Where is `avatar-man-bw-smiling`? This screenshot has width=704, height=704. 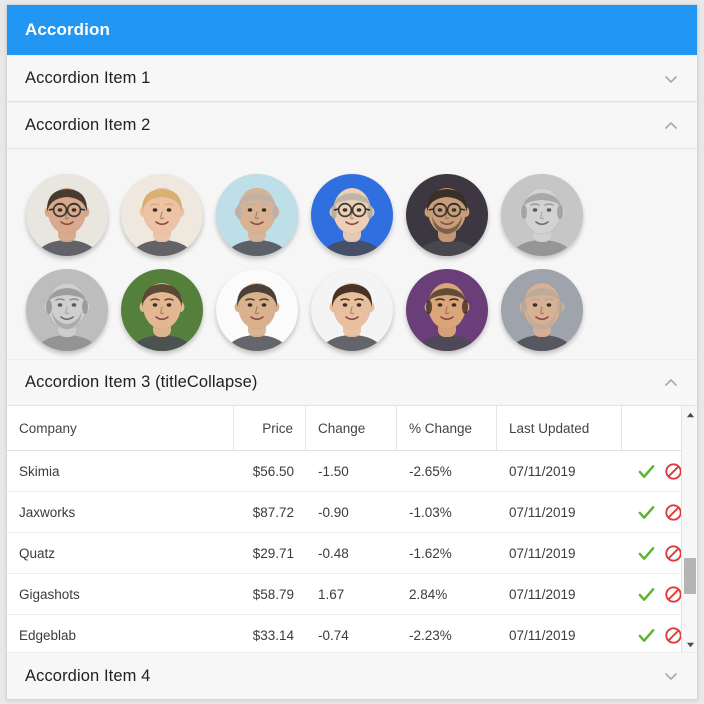 avatar-man-bw-smiling is located at coordinates (542, 215).